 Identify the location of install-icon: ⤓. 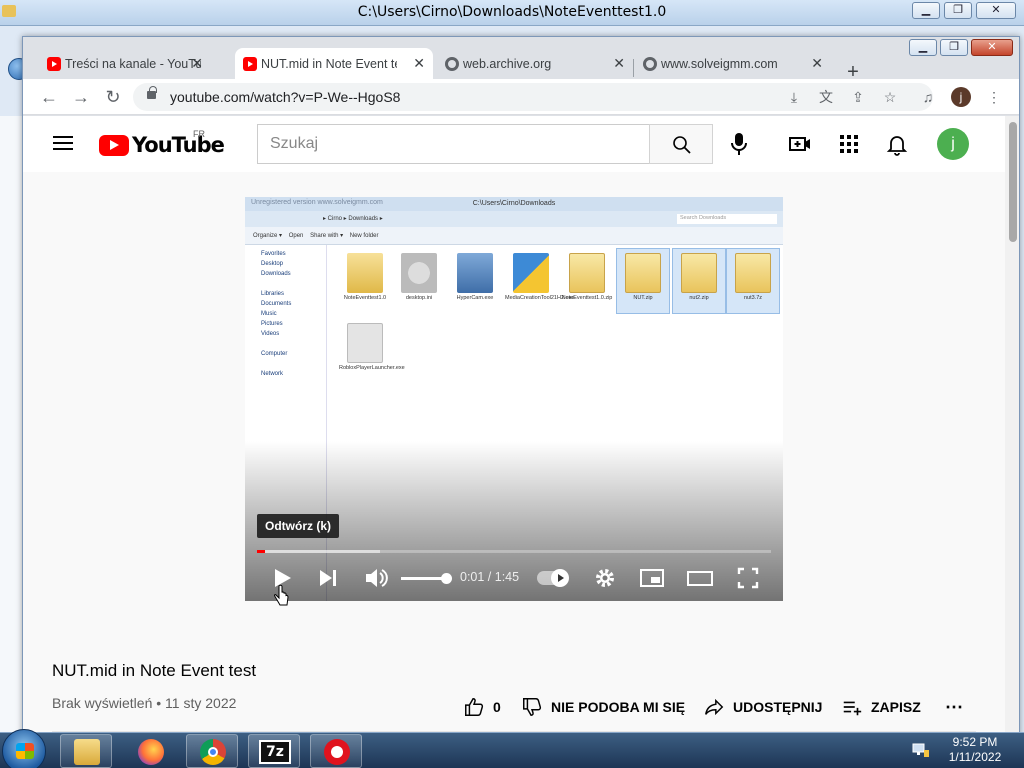
(794, 97).